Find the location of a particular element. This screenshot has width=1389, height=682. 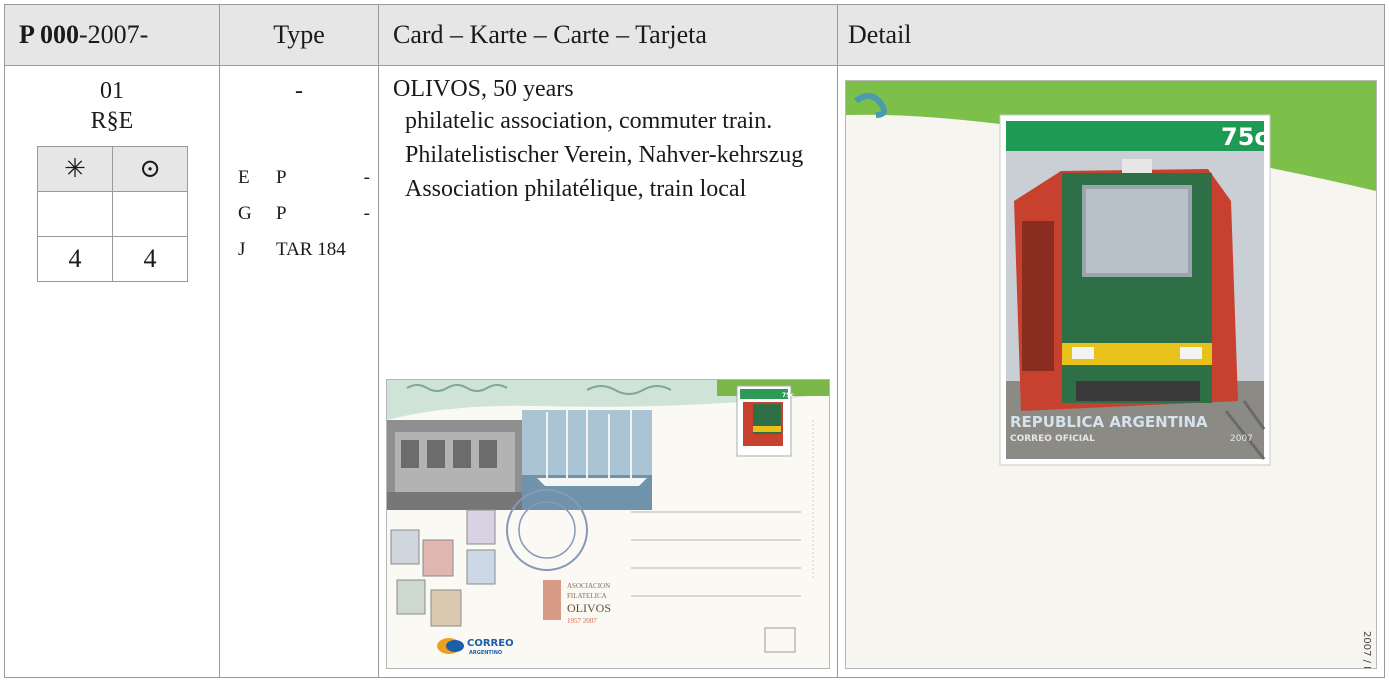

header-type: Type is located at coordinates (299, 35).